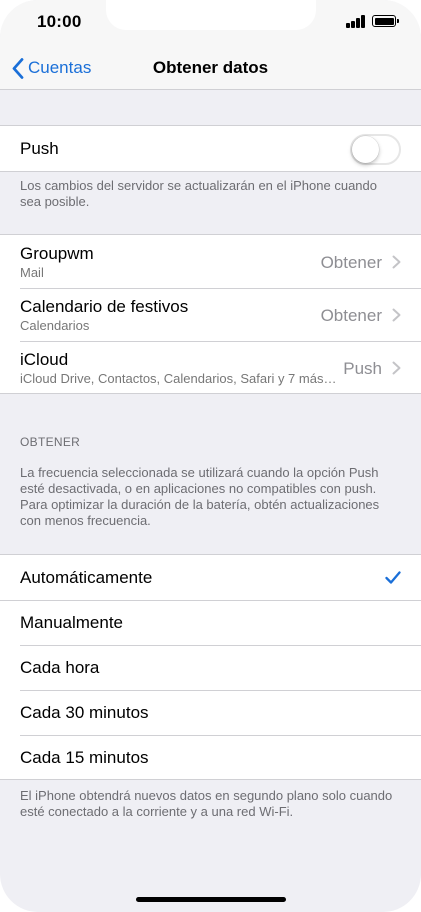 This screenshot has height=912, width=421. Describe the element at coordinates (210, 577) in the screenshot. I see `fetch-option-automaticamente: Automáticamente` at that location.